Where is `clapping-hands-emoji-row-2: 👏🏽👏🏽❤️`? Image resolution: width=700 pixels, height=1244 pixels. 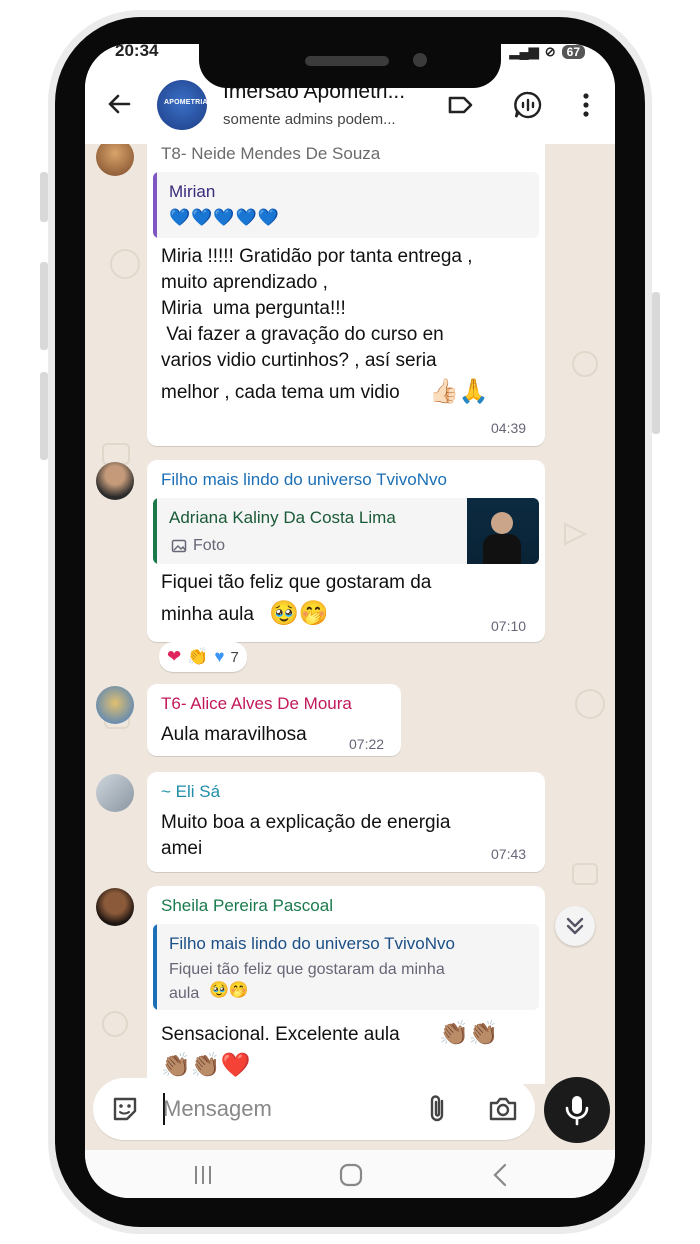 clapping-hands-emoji-row-2: 👏🏽👏🏽❤️ is located at coordinates (206, 1065).